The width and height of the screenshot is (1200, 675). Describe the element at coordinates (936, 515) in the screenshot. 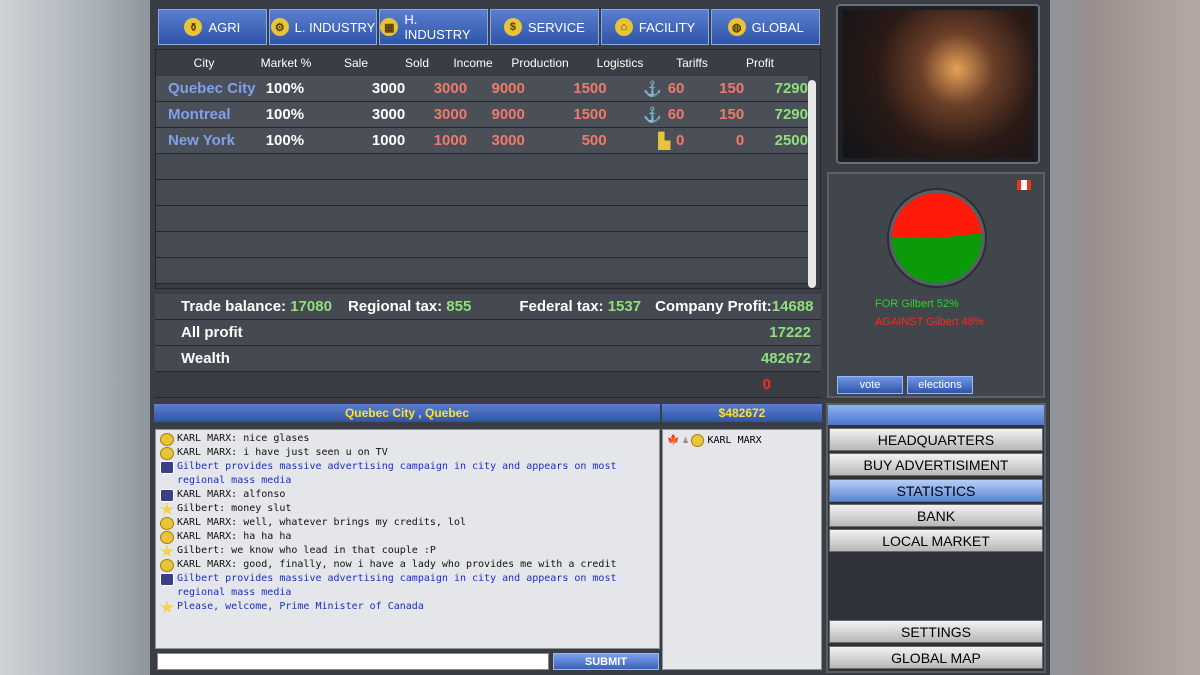

I see `bank-button: BANK` at that location.